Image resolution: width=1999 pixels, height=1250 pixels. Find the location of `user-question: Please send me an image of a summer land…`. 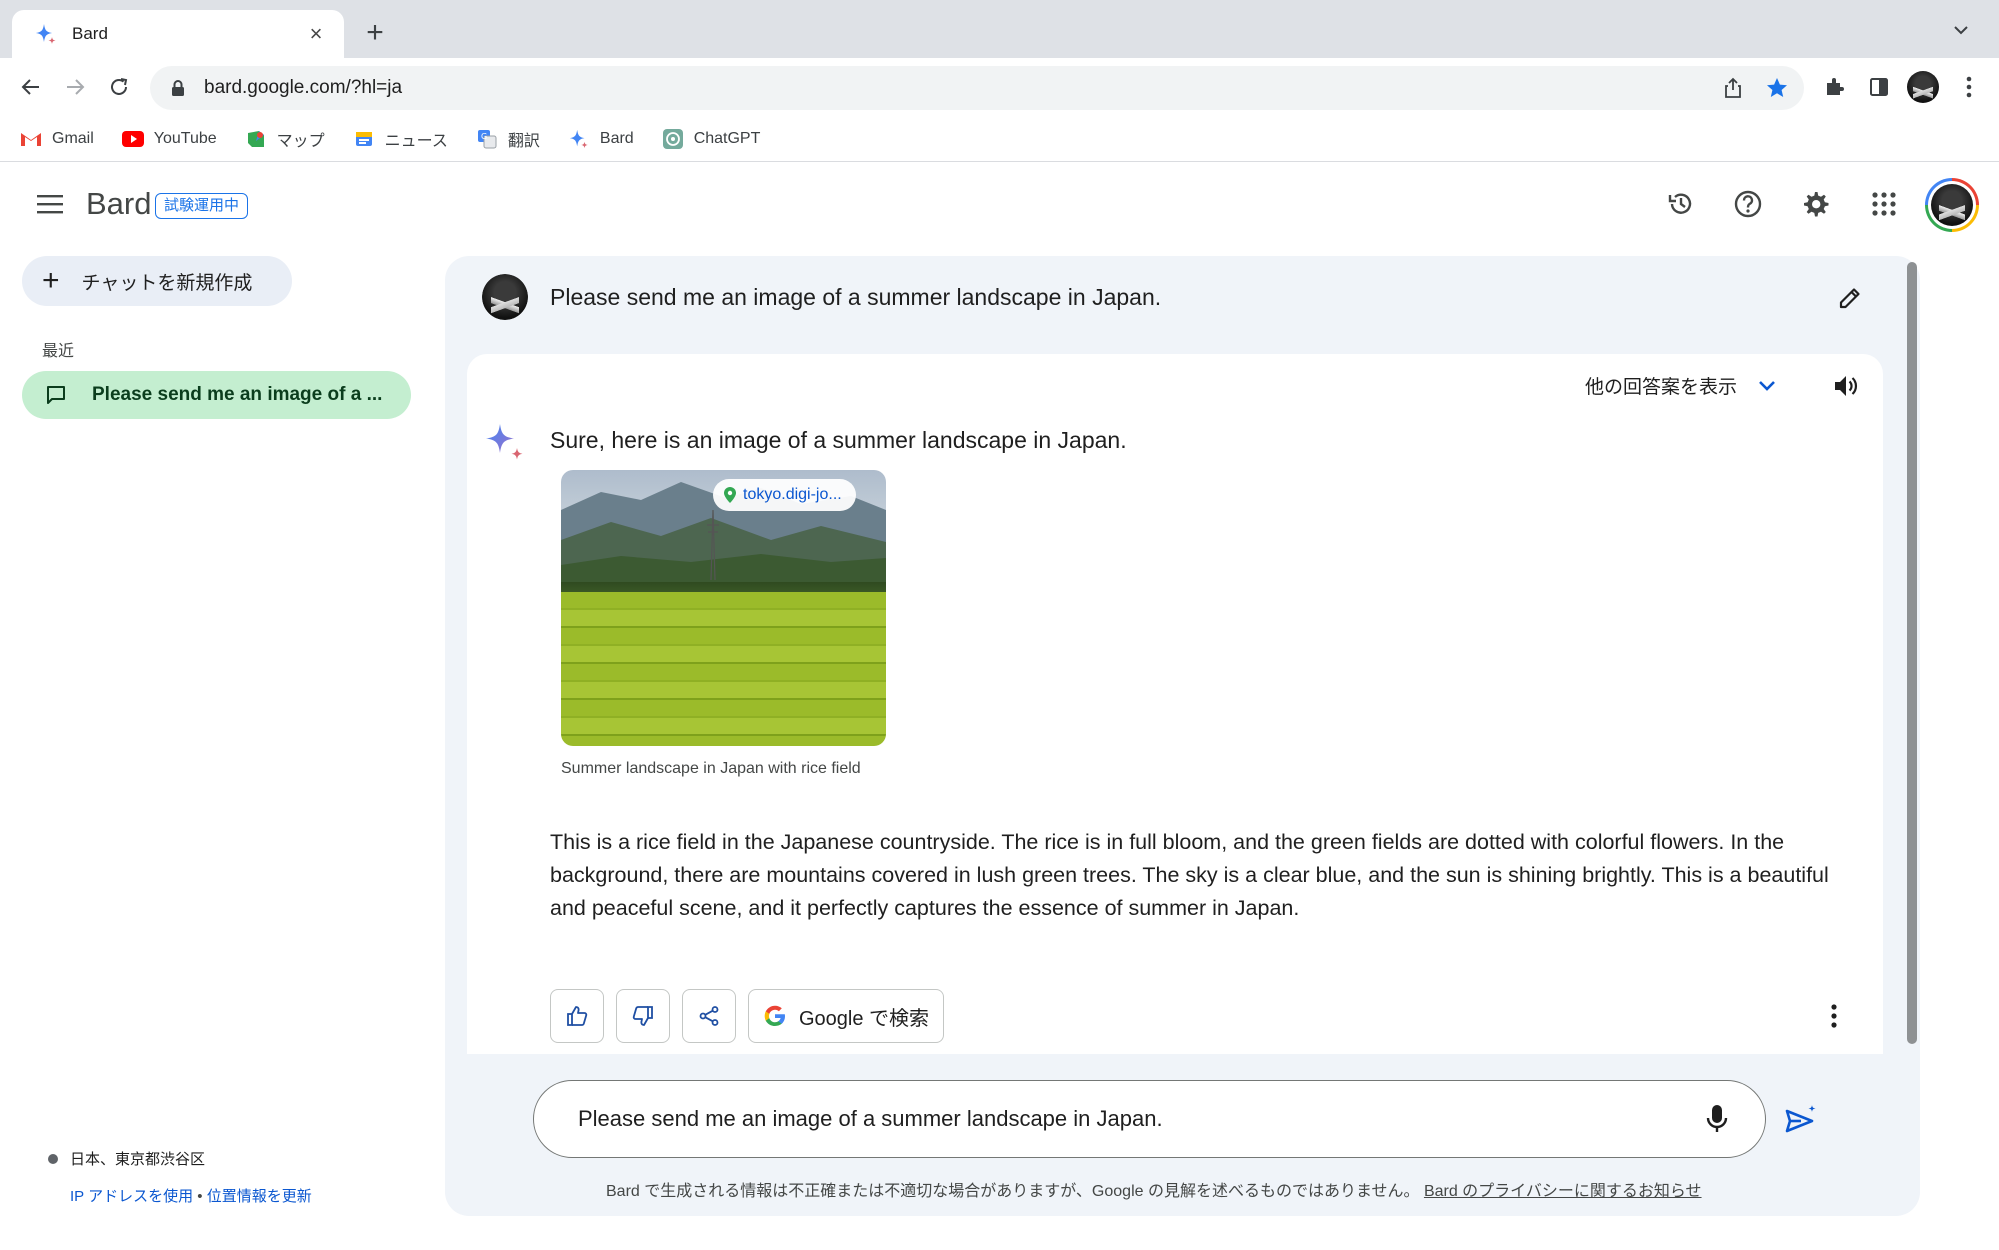

user-question: Please send me an image of a summer land… is located at coordinates (856, 297).